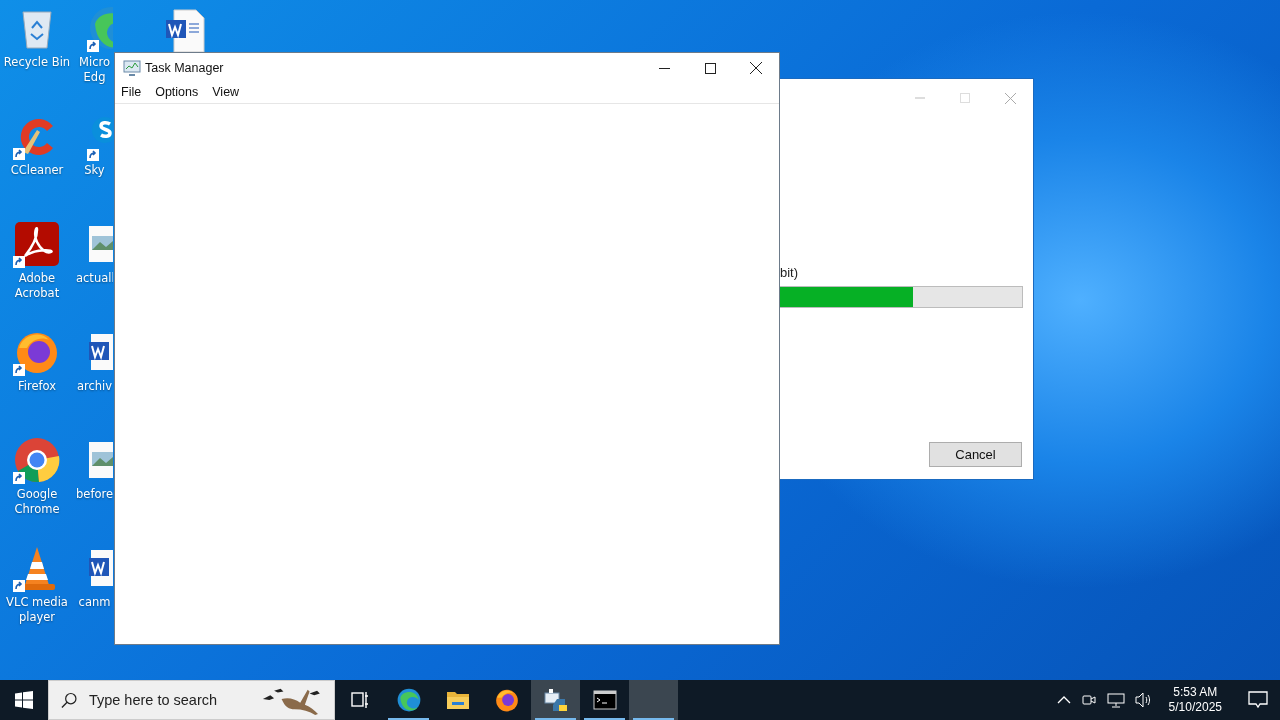 The image size is (1280, 720). What do you see at coordinates (94, 70) in the screenshot?
I see `desktop-icon-label: Micro Edg` at bounding box center [94, 70].